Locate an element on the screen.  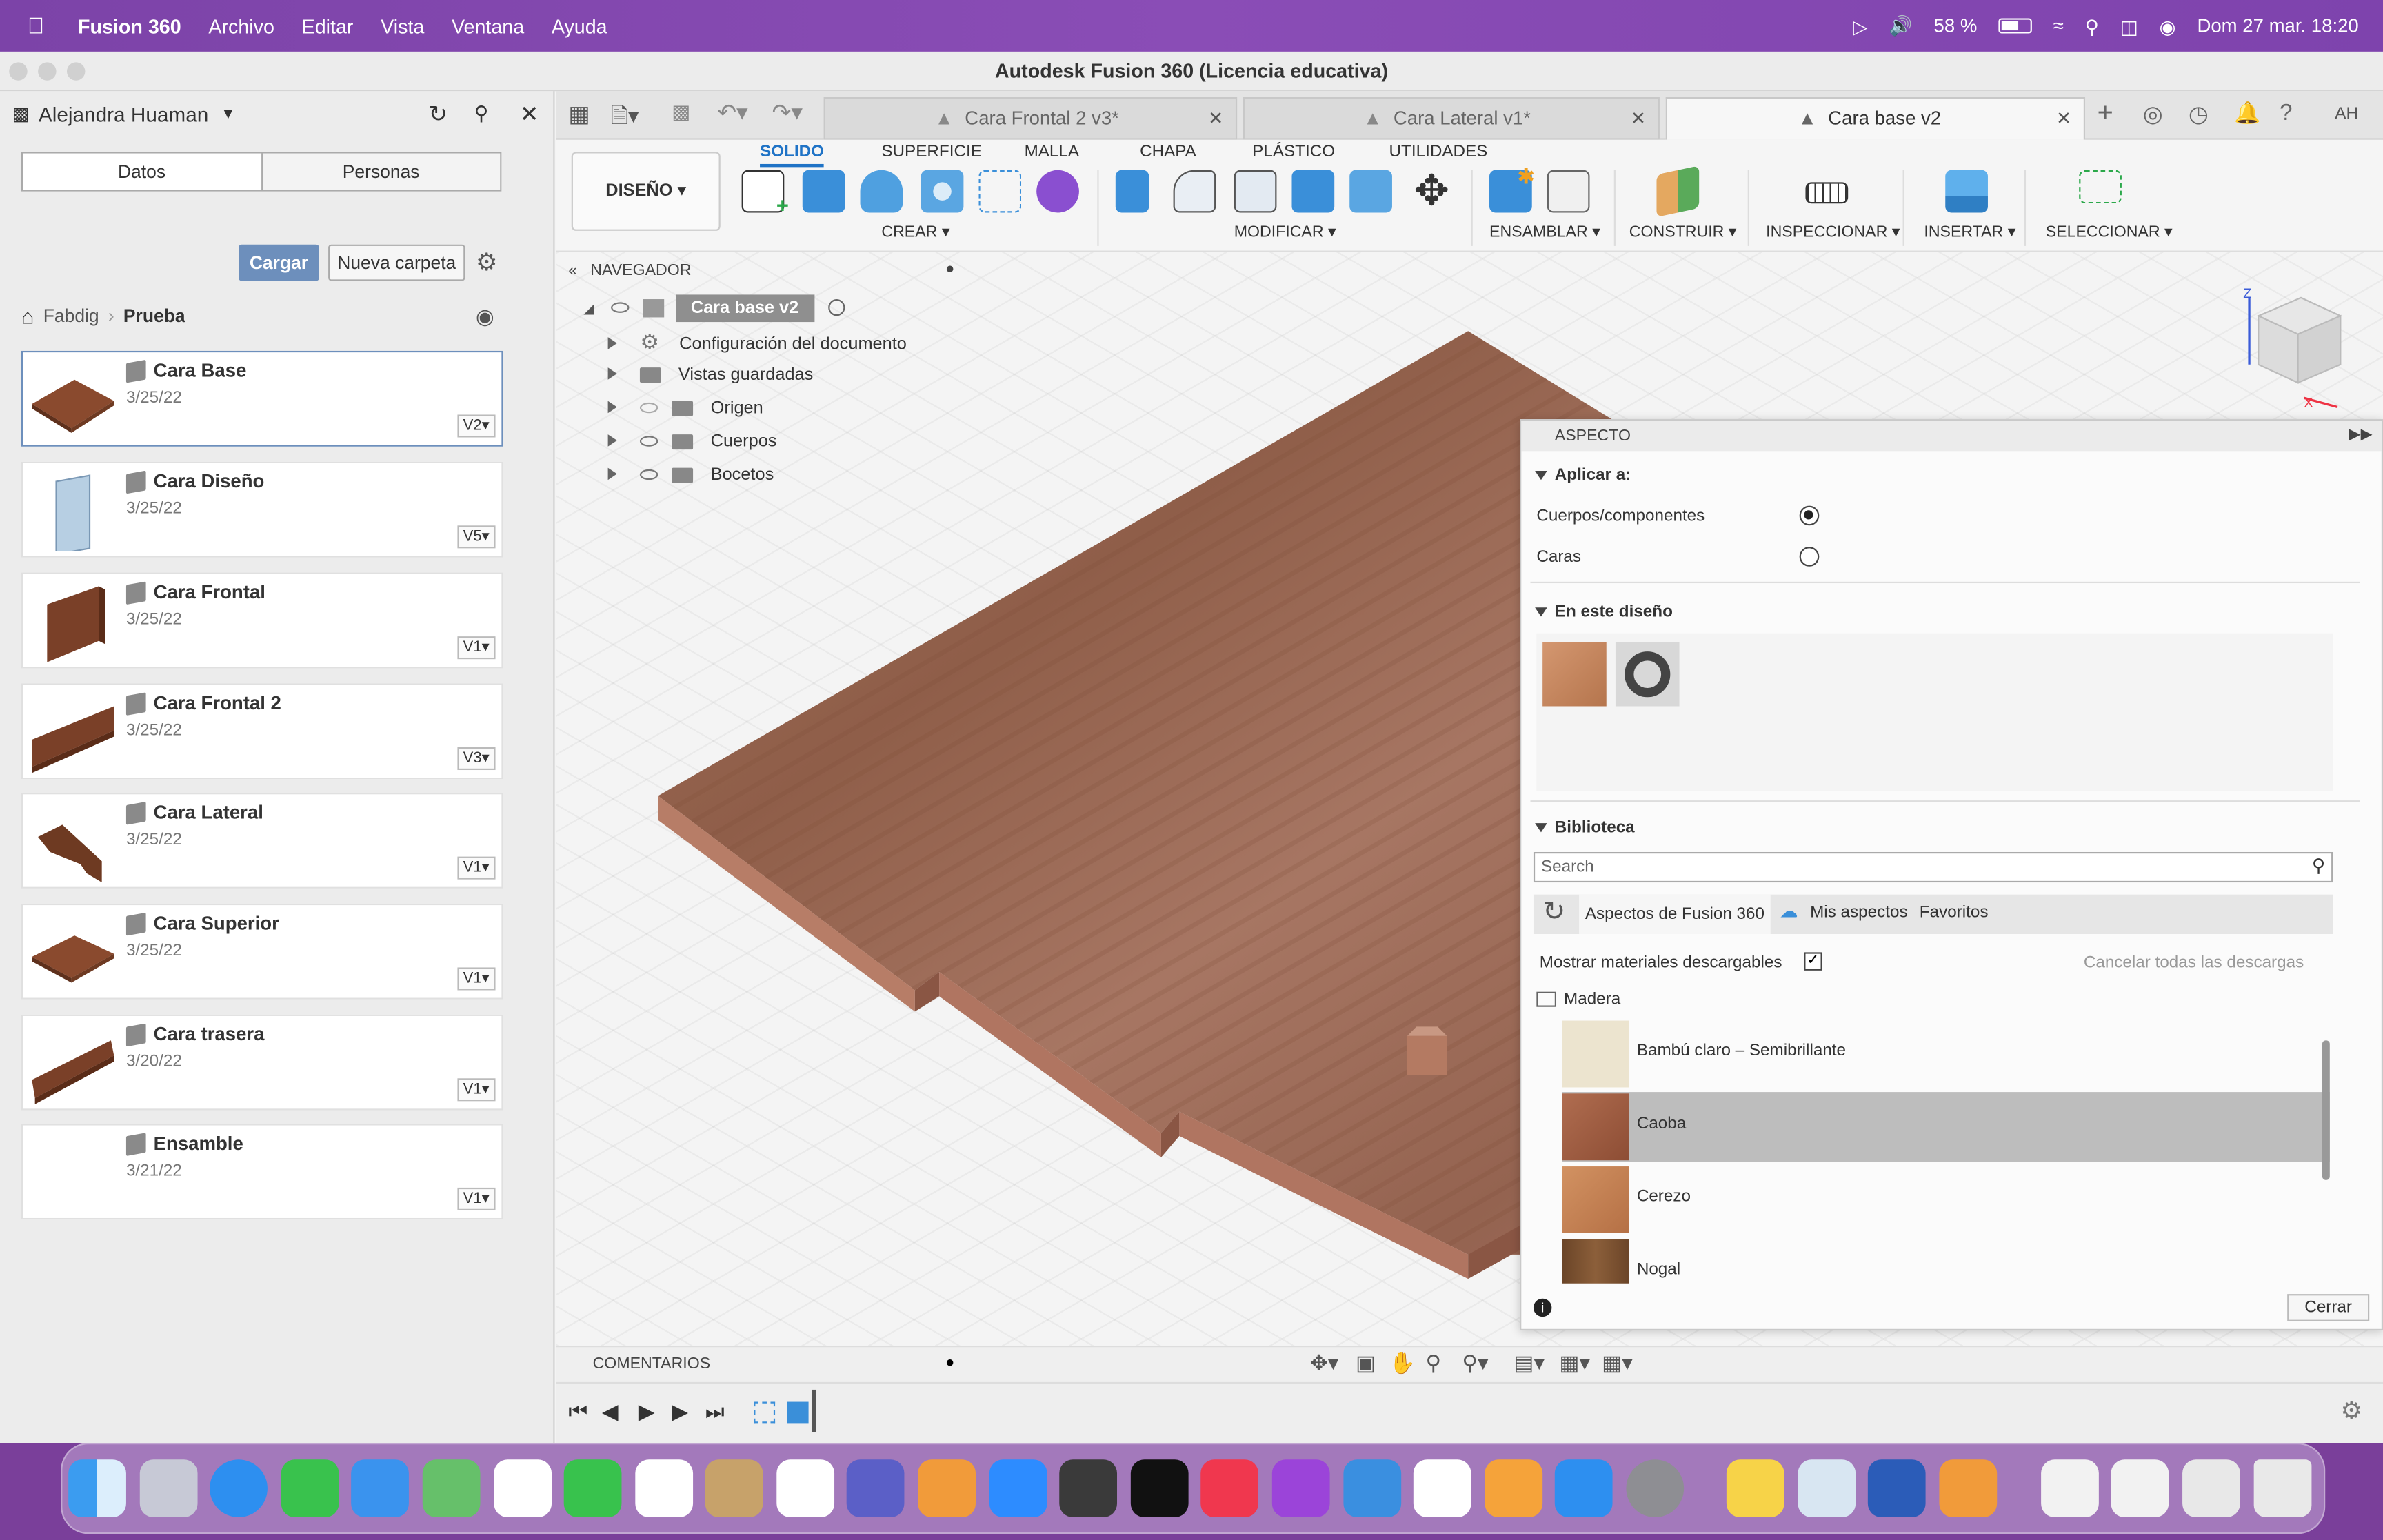
music-icon is located at coordinates (1229, 1488).